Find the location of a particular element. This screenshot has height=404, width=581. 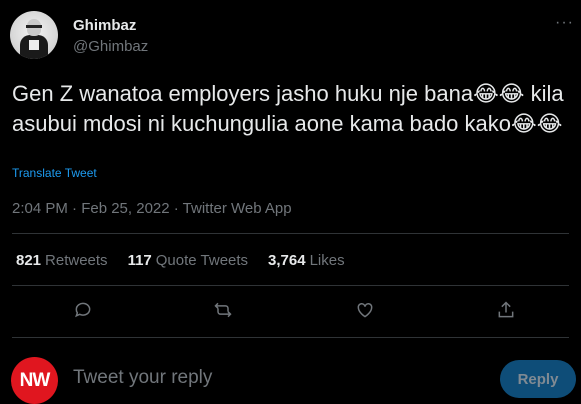

more-options-icon: ··· is located at coordinates (564, 23).